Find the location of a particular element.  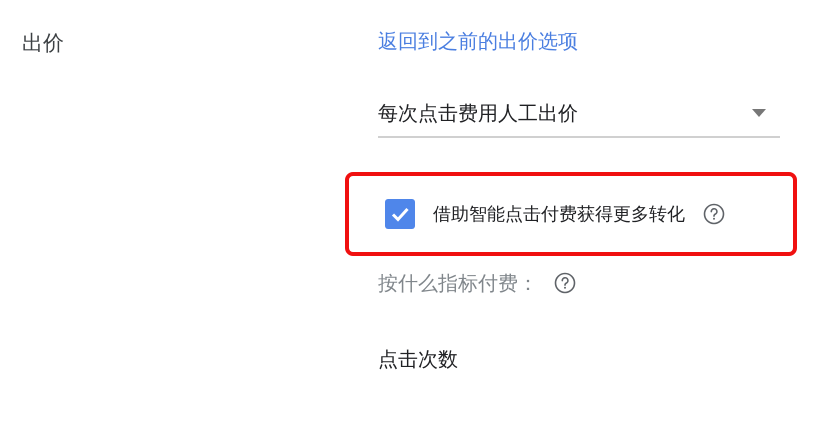

back-link: 返回到之前的出价选项 is located at coordinates (587, 41).